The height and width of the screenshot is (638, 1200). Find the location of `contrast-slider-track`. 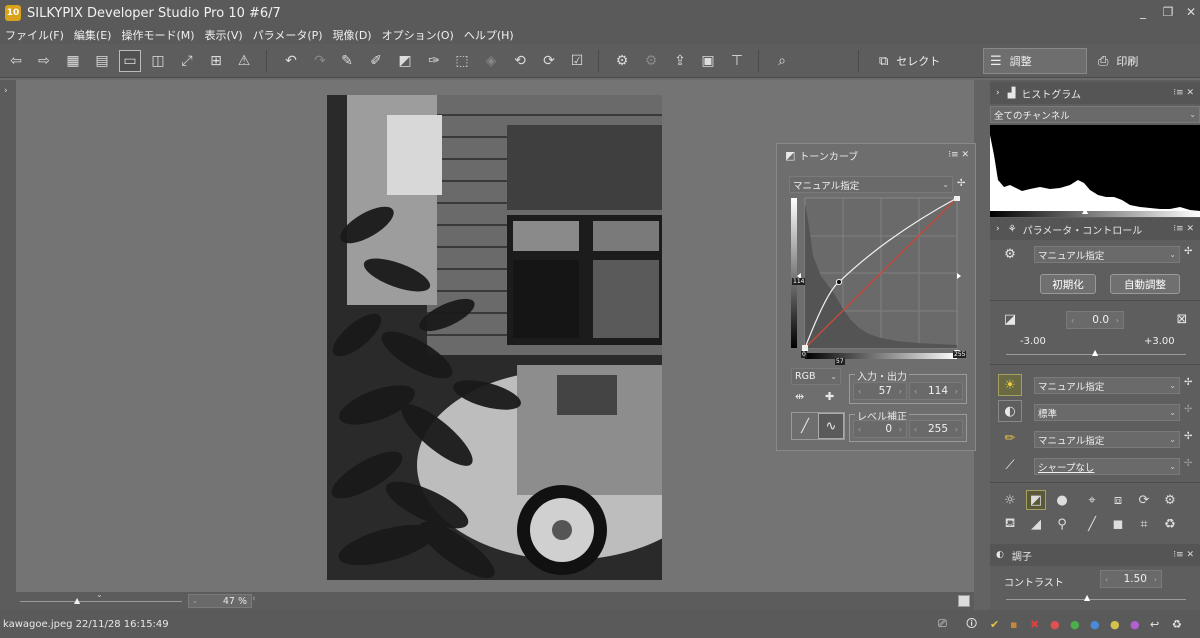

contrast-slider-track is located at coordinates (1096, 599).